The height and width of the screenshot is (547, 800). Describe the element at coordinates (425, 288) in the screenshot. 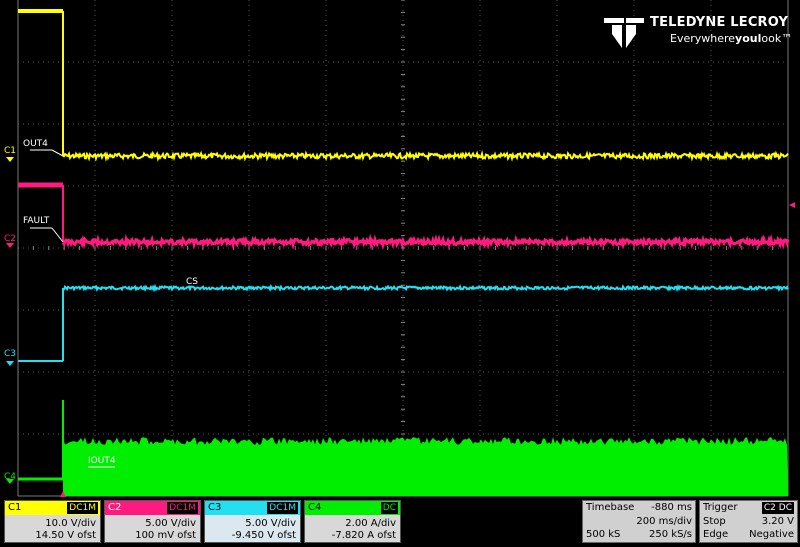

I see `trace-c3-high` at that location.